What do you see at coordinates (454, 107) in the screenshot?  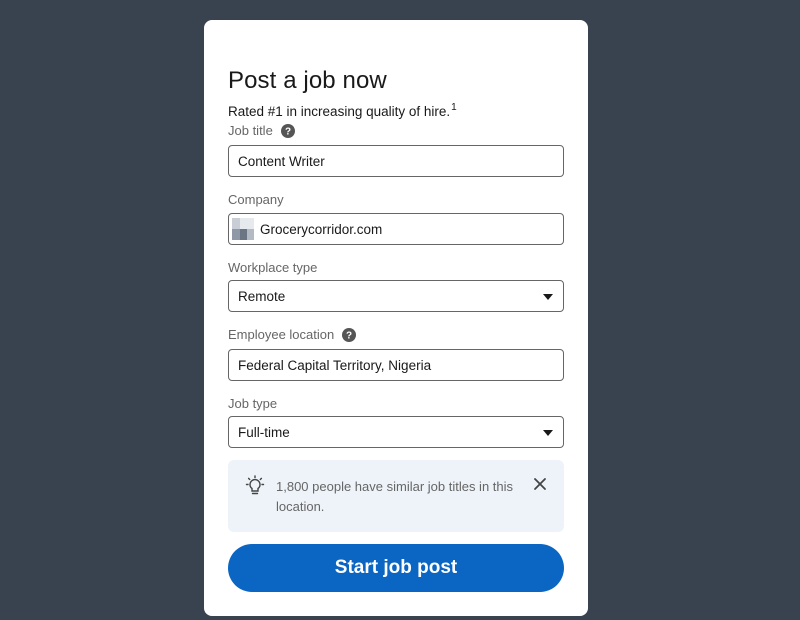 I see `subtitle-footnote: 1` at bounding box center [454, 107].